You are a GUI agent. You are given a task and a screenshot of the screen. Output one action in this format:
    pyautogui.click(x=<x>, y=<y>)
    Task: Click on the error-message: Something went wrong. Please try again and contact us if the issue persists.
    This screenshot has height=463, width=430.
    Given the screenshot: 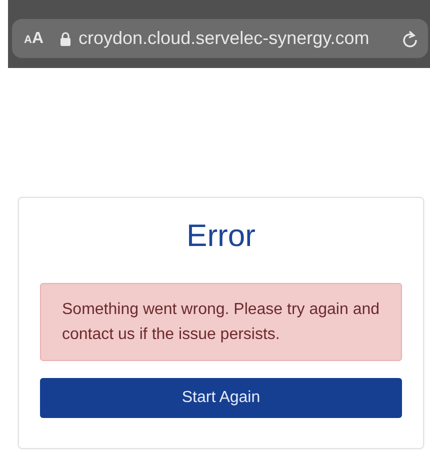 What is the action you would take?
    pyautogui.click(x=221, y=322)
    